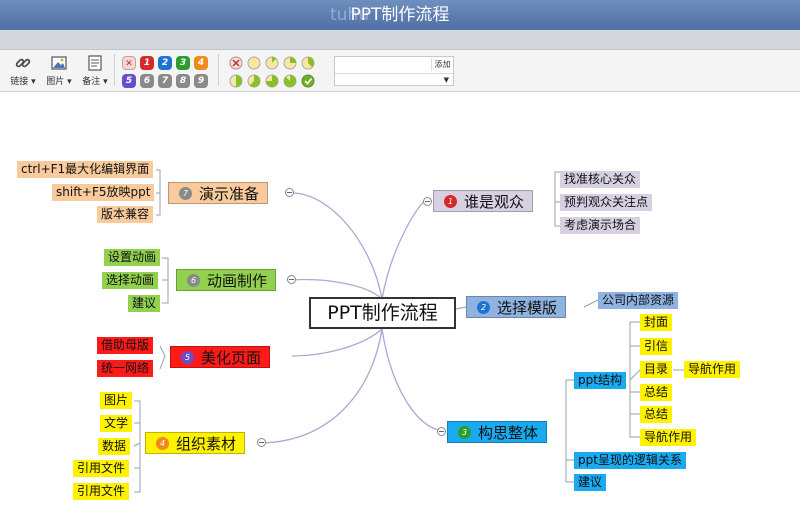  What do you see at coordinates (442, 64) in the screenshot?
I see `tag-add-button: 添加` at bounding box center [442, 64].